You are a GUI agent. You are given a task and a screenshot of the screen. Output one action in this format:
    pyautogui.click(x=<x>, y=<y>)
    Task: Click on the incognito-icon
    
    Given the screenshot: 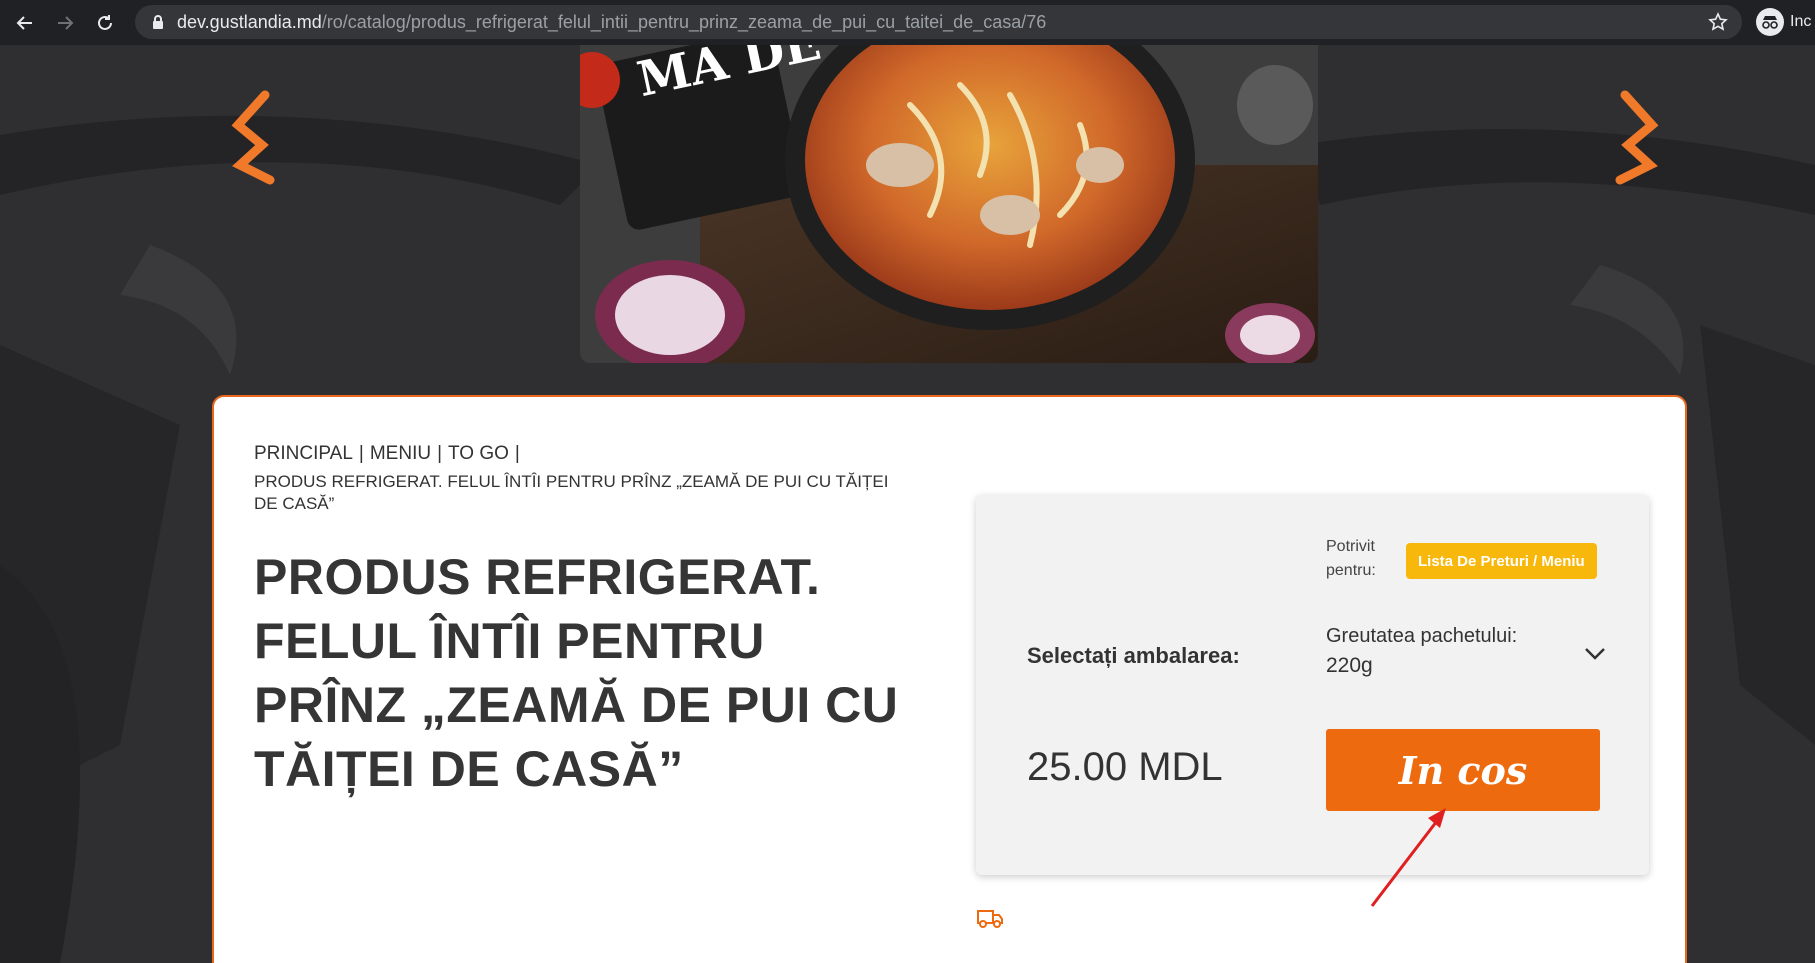 What is the action you would take?
    pyautogui.click(x=1770, y=22)
    